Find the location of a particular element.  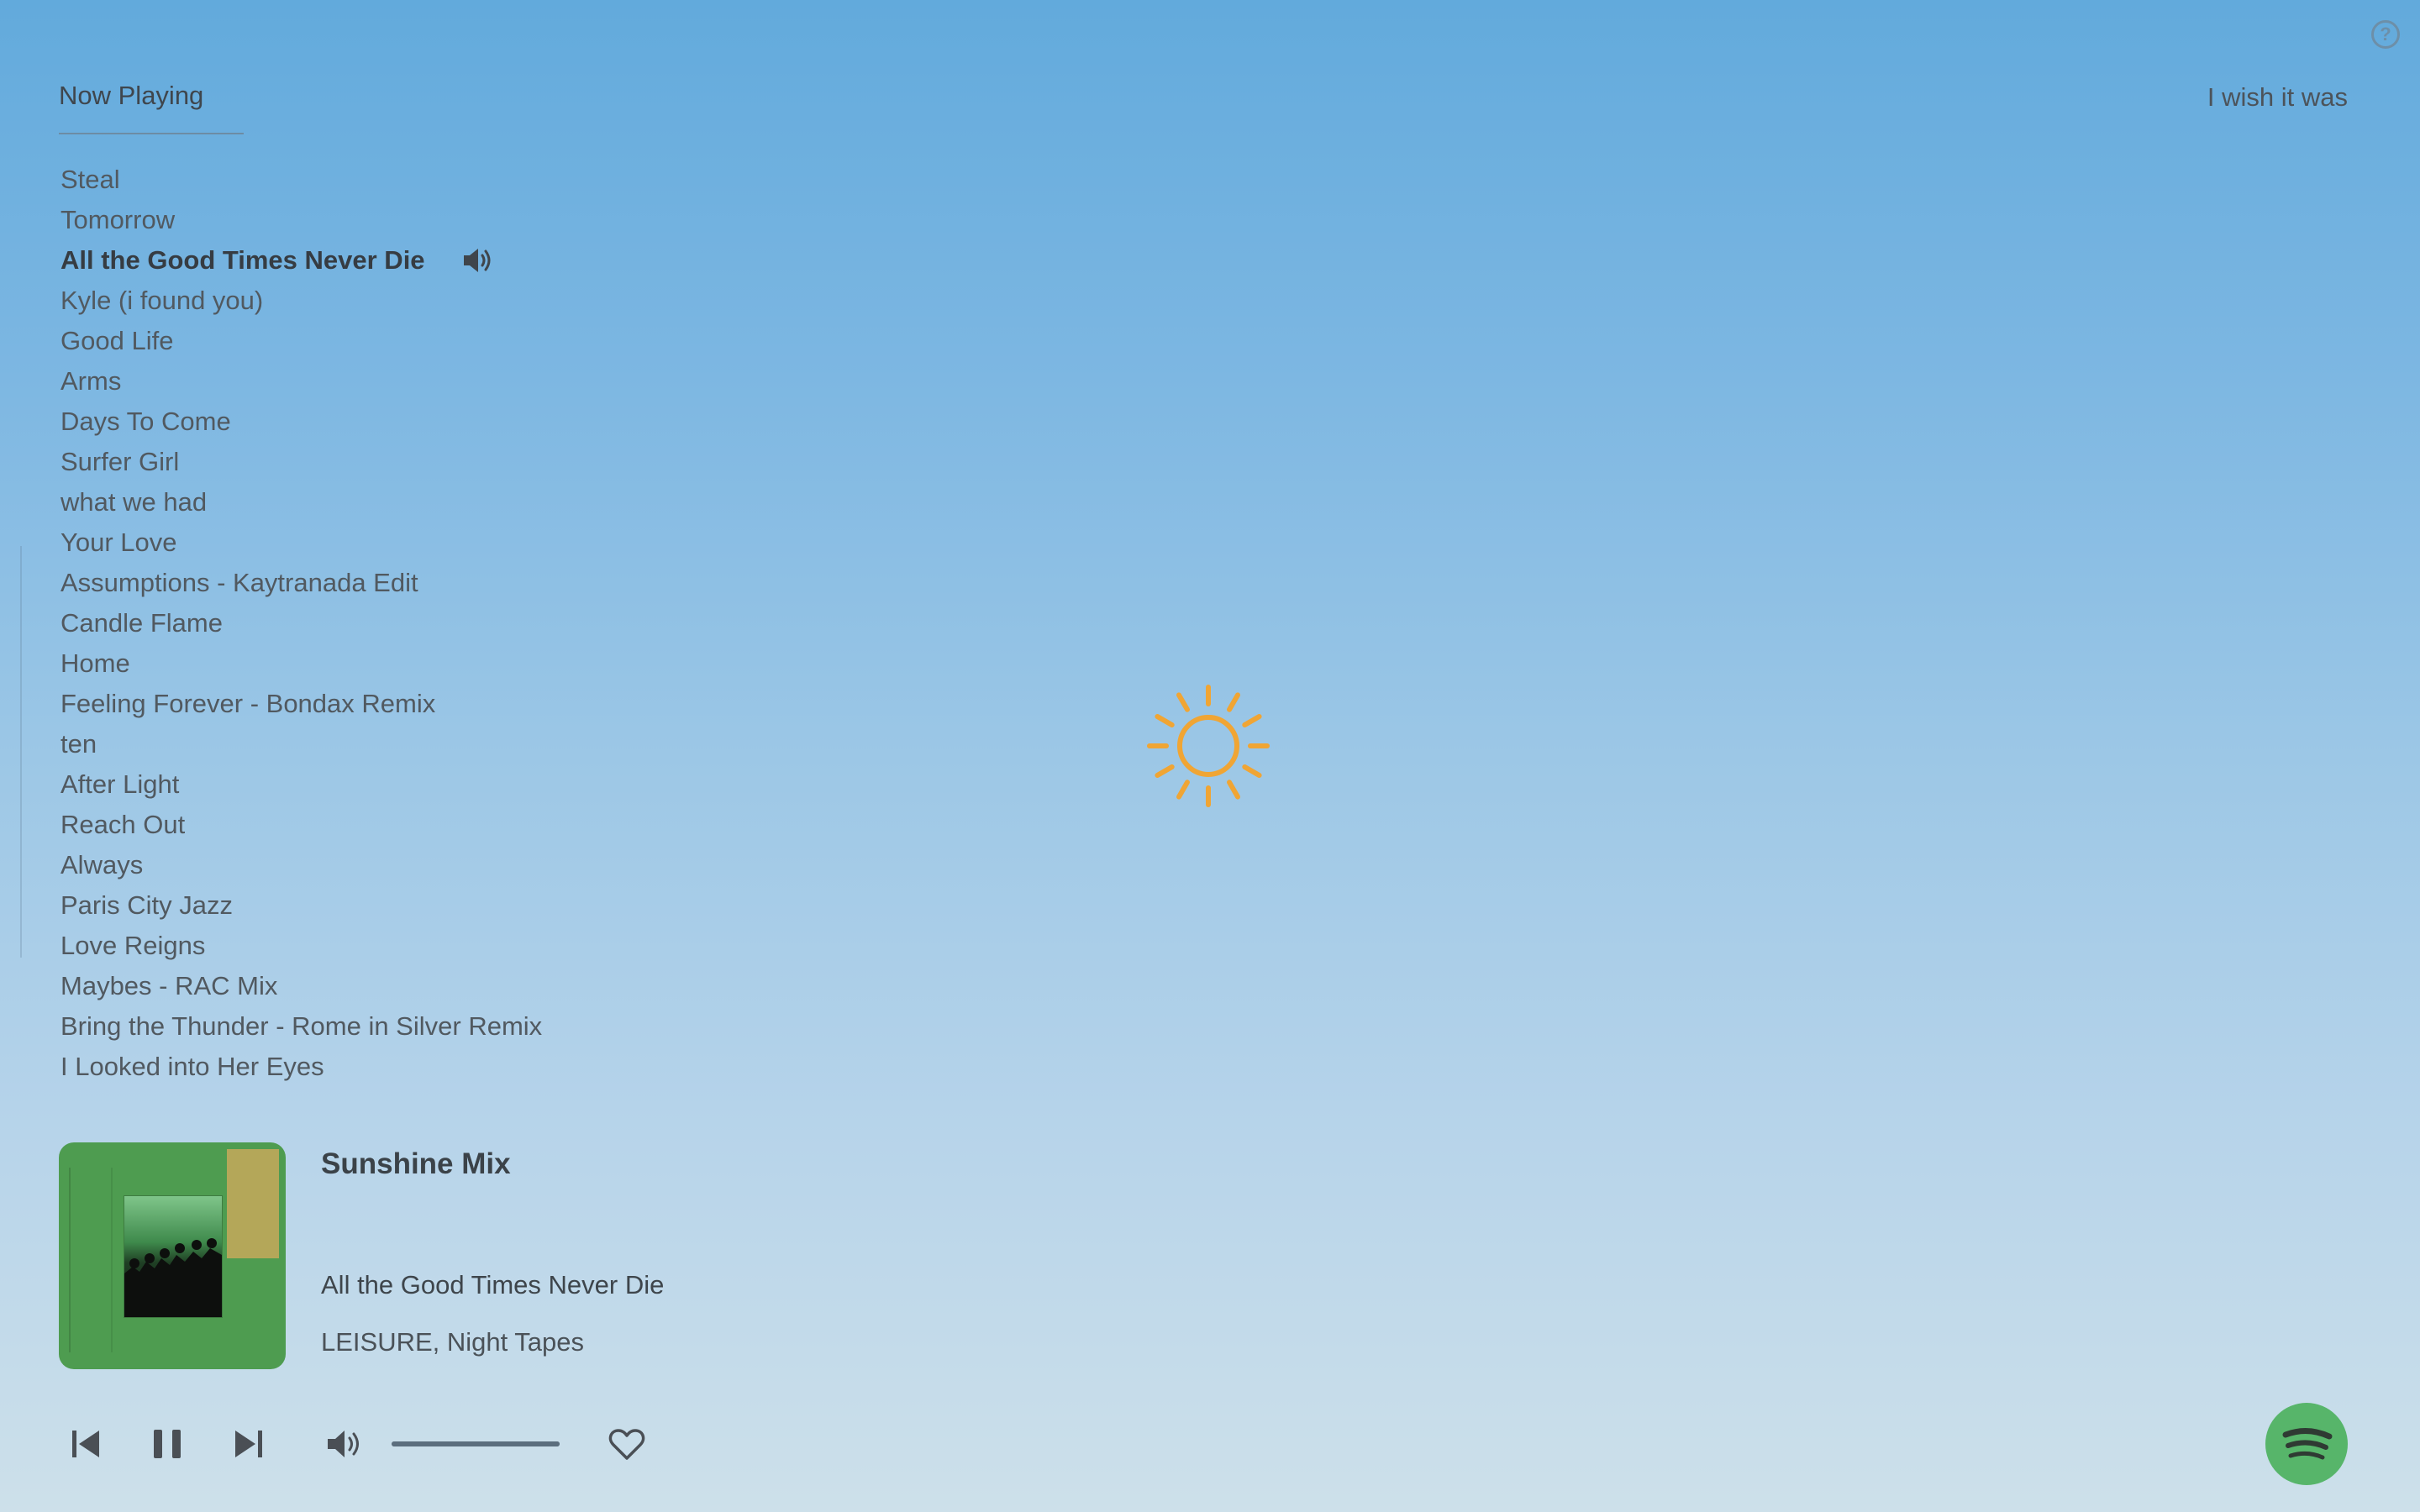

track-title: After Light is located at coordinates (120, 784).